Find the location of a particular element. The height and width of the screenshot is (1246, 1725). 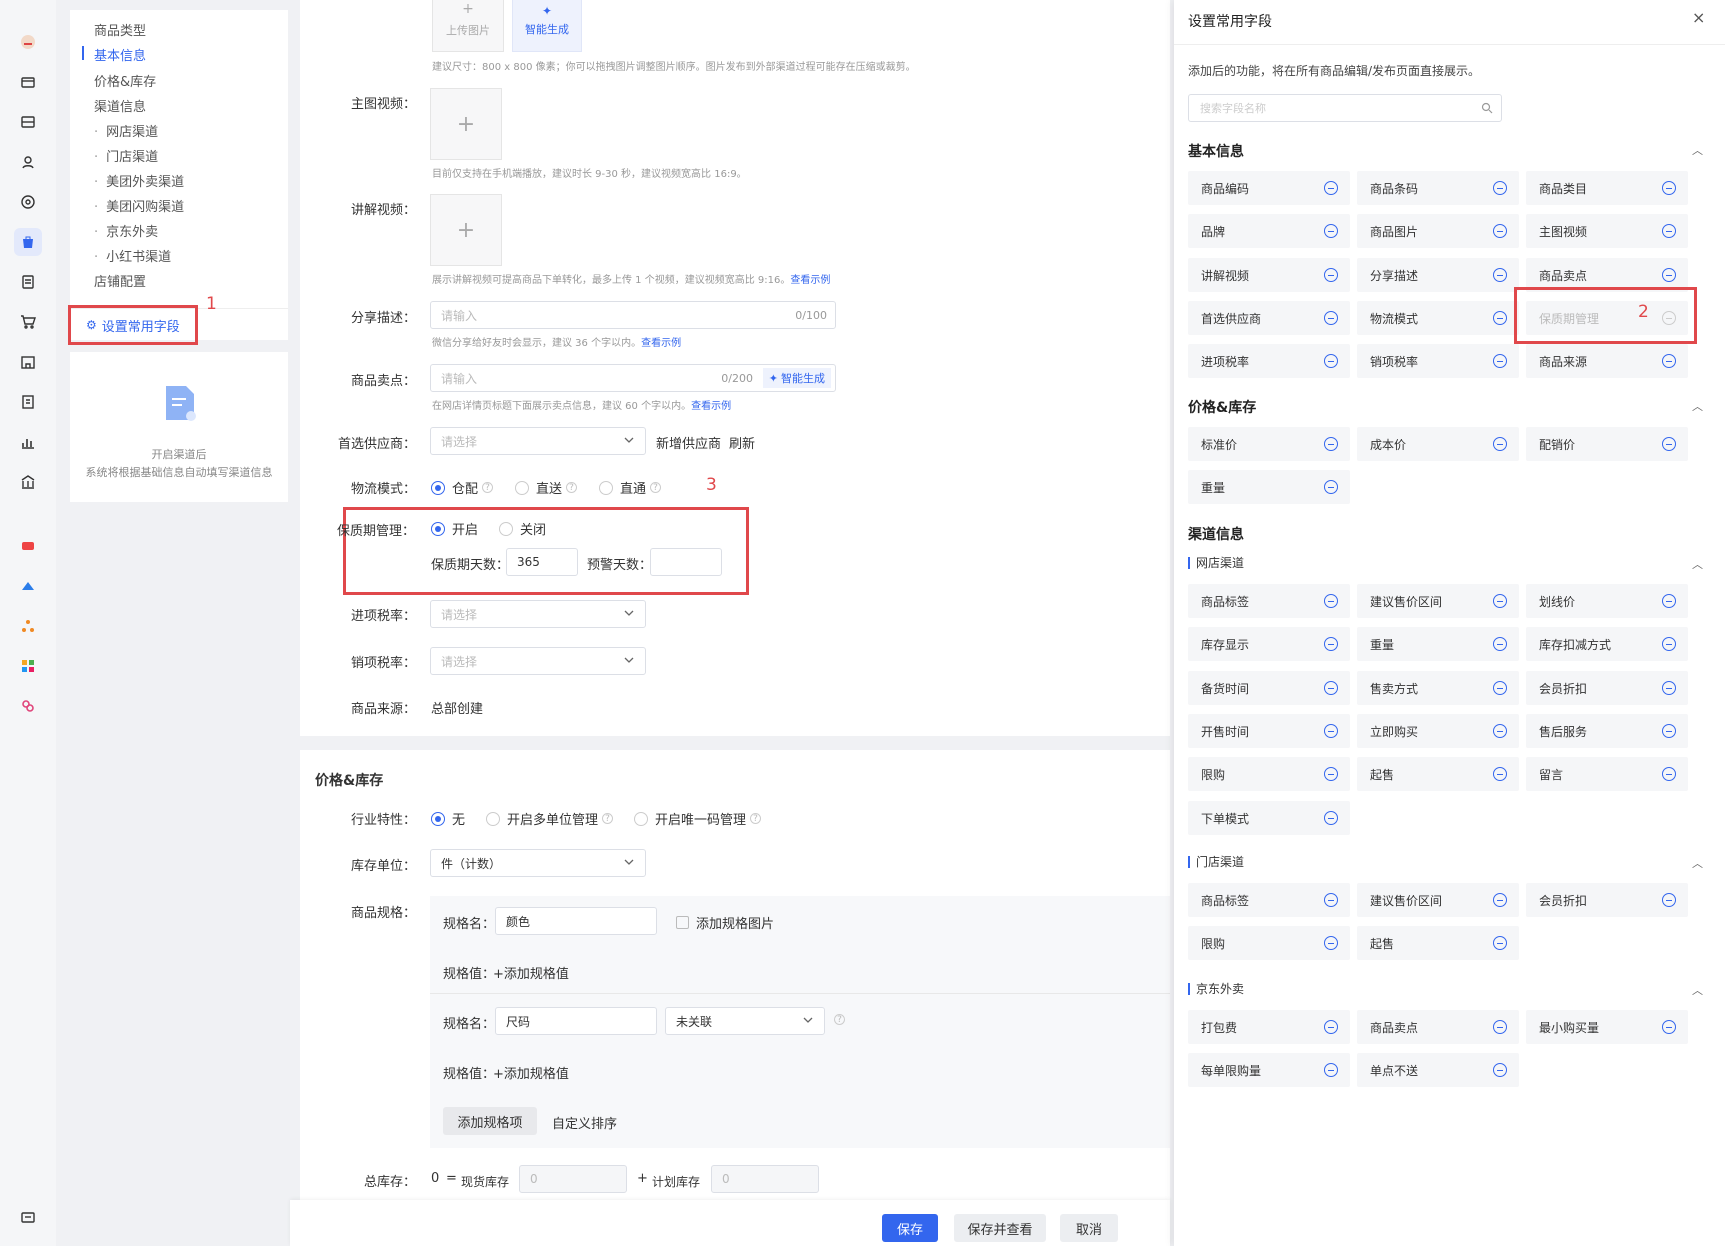

cancel-button: 取消 is located at coordinates (1089, 1228).